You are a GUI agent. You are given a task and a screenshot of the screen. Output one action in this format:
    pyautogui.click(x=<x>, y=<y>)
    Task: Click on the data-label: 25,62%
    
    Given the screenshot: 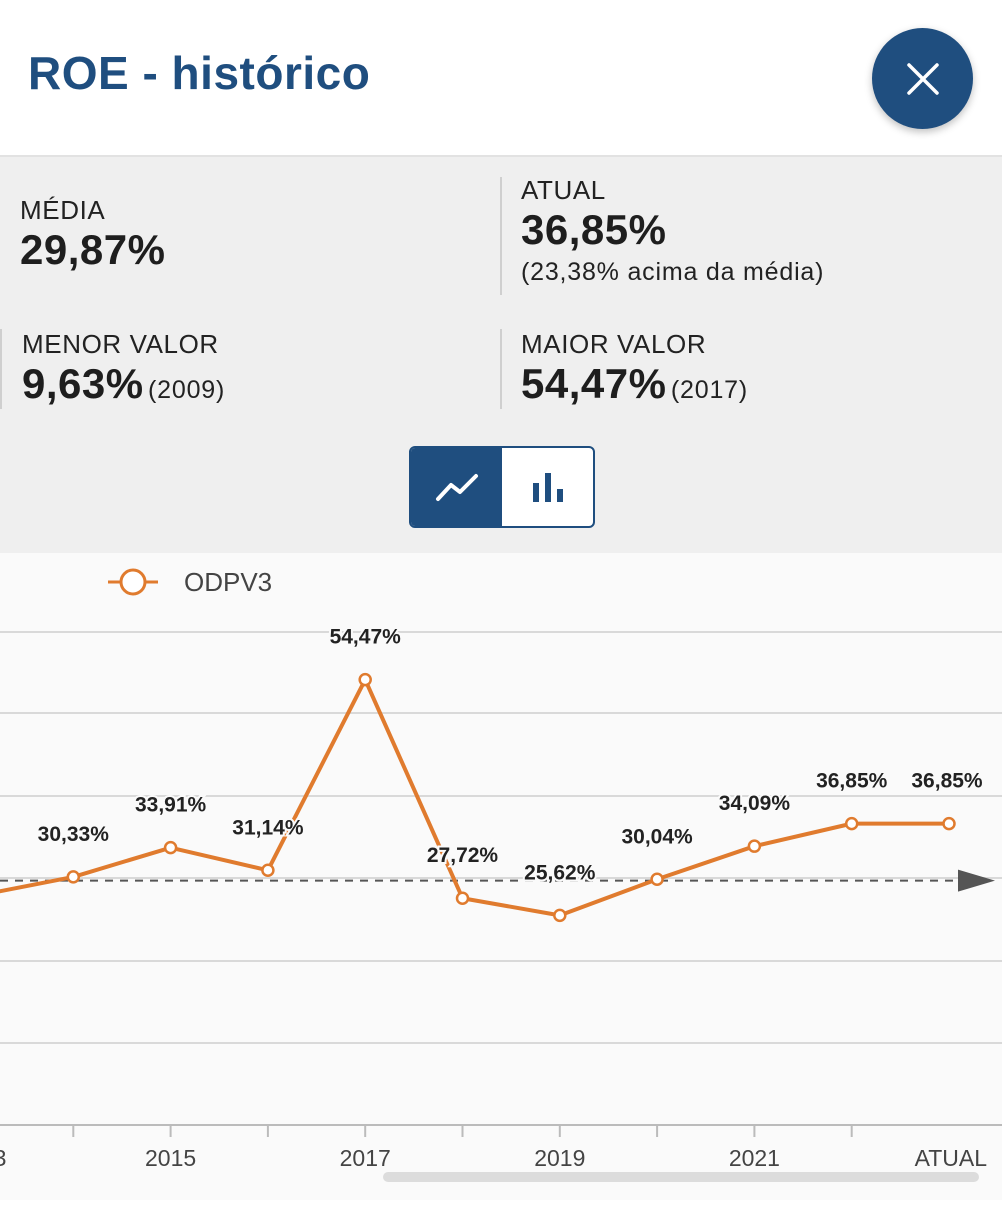 What is the action you would take?
    pyautogui.click(x=560, y=872)
    